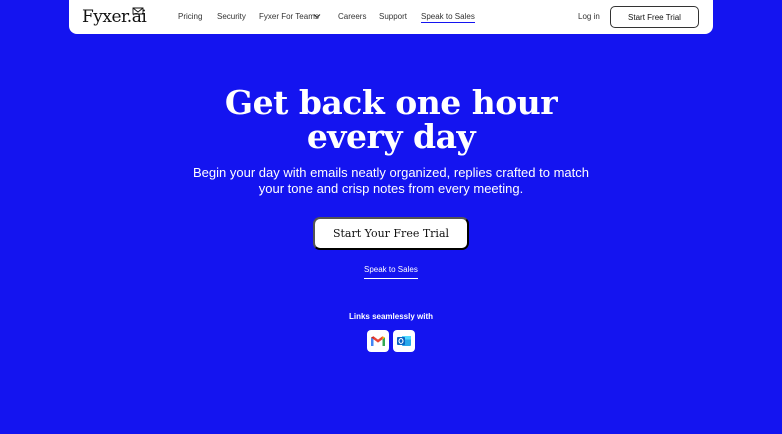 This screenshot has height=434, width=782. I want to click on gmail-tile, so click(378, 341).